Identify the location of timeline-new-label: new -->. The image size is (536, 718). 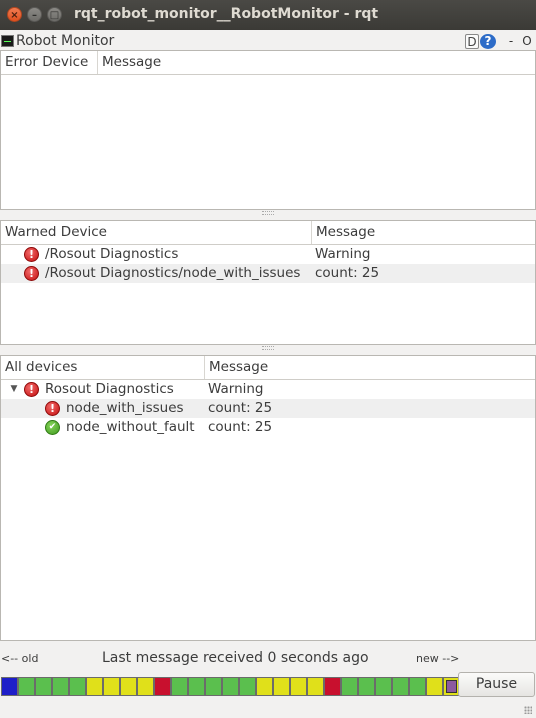
(438, 658).